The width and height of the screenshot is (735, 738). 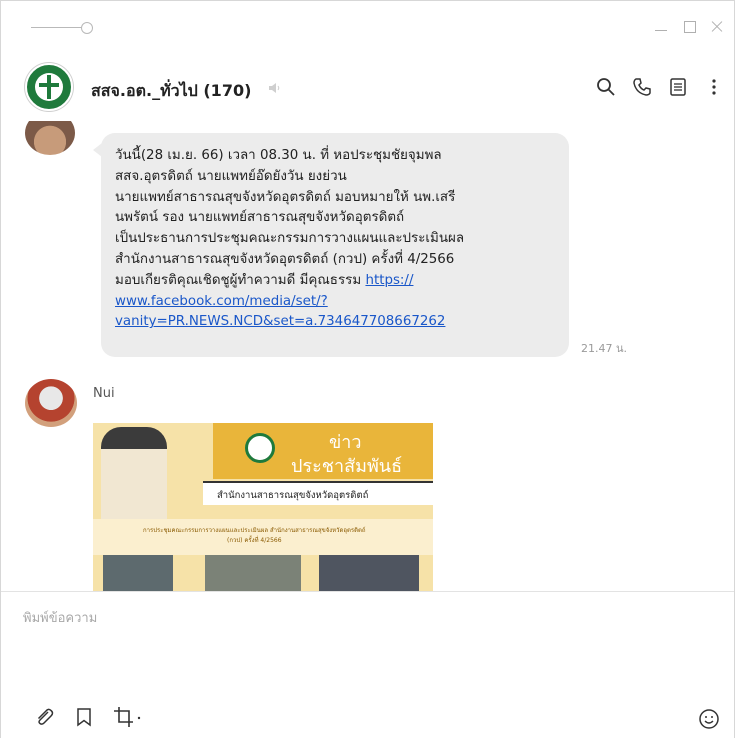 What do you see at coordinates (661, 26) in the screenshot?
I see `minimize-icon` at bounding box center [661, 26].